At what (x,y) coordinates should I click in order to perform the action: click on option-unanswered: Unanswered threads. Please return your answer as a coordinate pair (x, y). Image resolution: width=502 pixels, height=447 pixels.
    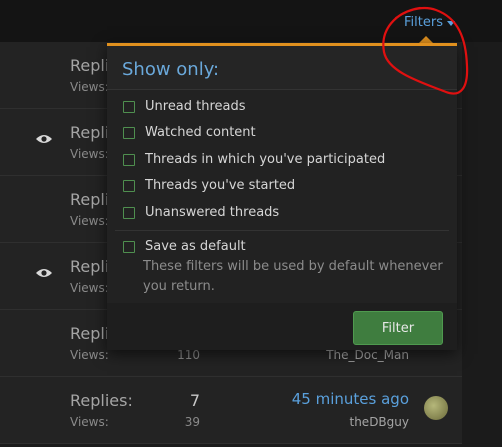
    Looking at the image, I should click on (201, 212).